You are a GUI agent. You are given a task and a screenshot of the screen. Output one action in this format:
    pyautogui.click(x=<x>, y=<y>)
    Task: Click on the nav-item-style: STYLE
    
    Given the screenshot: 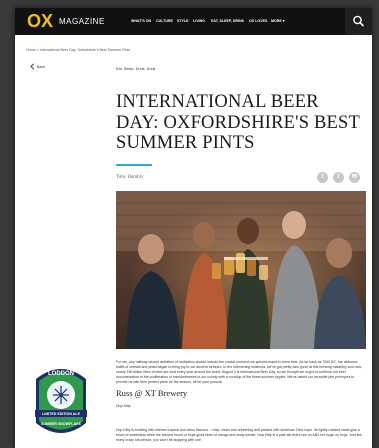 What is the action you would take?
    pyautogui.click(x=183, y=21)
    